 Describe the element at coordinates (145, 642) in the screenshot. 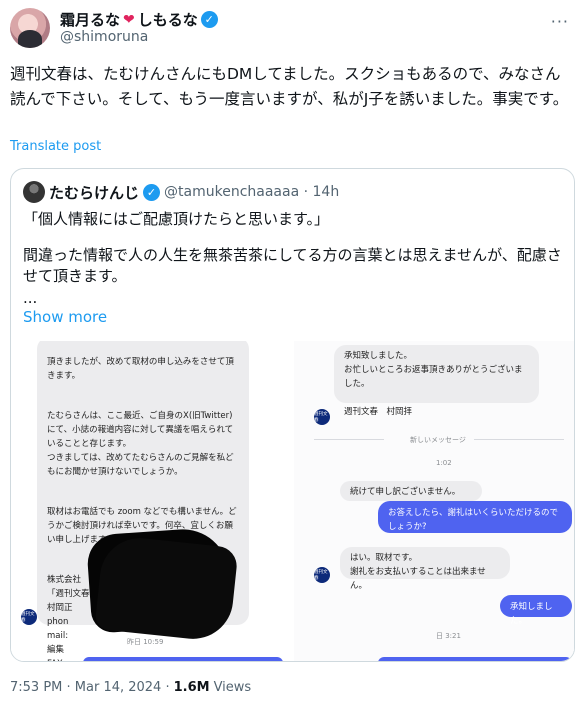

I see `dm-timestamp: 昨日 10:59` at that location.